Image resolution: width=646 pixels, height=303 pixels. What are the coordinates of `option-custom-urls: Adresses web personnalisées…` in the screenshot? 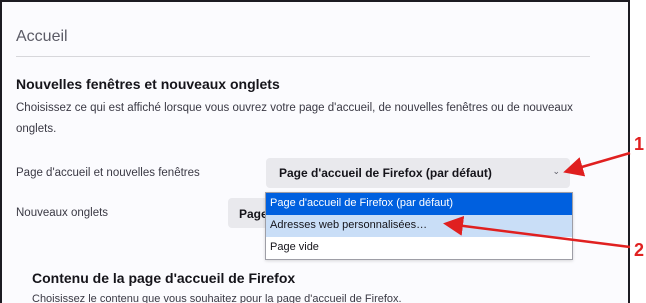 It's located at (419, 226).